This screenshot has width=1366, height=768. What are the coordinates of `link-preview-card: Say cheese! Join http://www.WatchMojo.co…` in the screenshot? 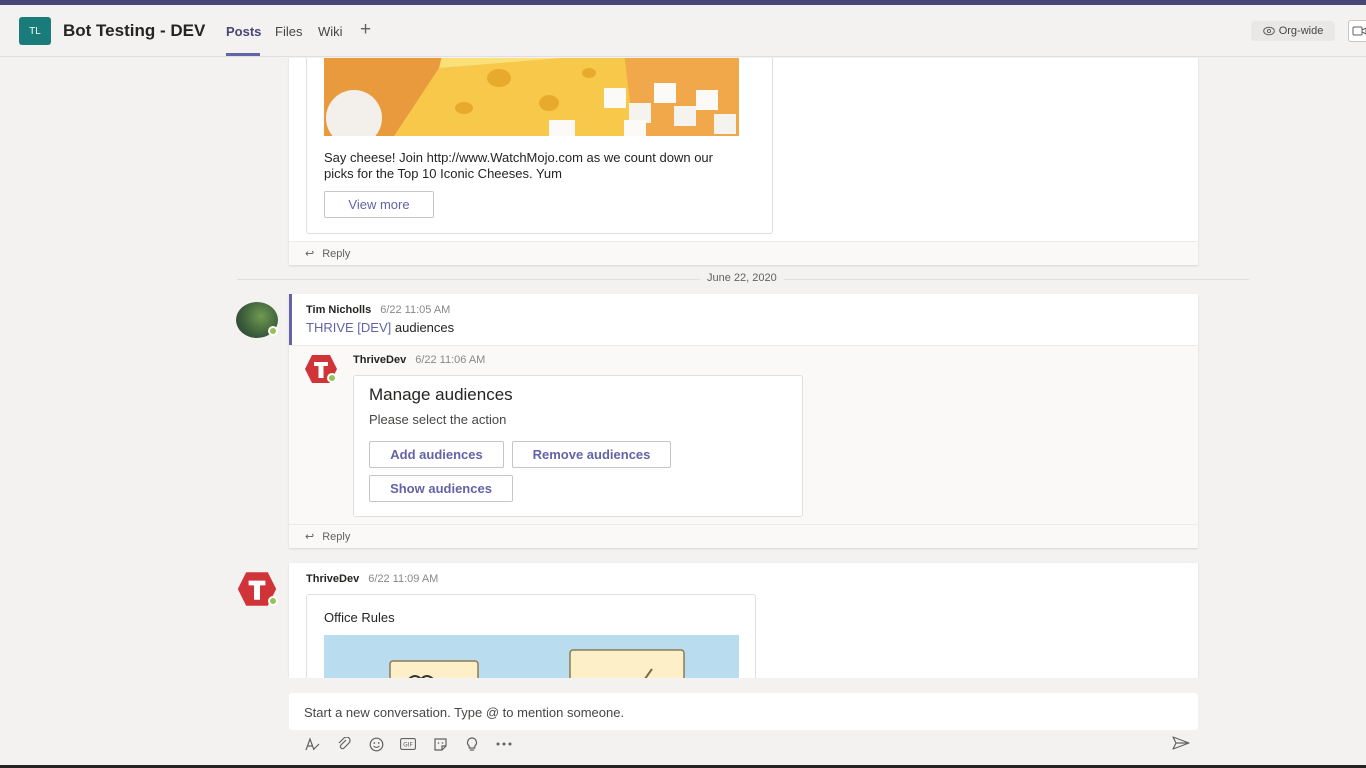 It's located at (539, 146).